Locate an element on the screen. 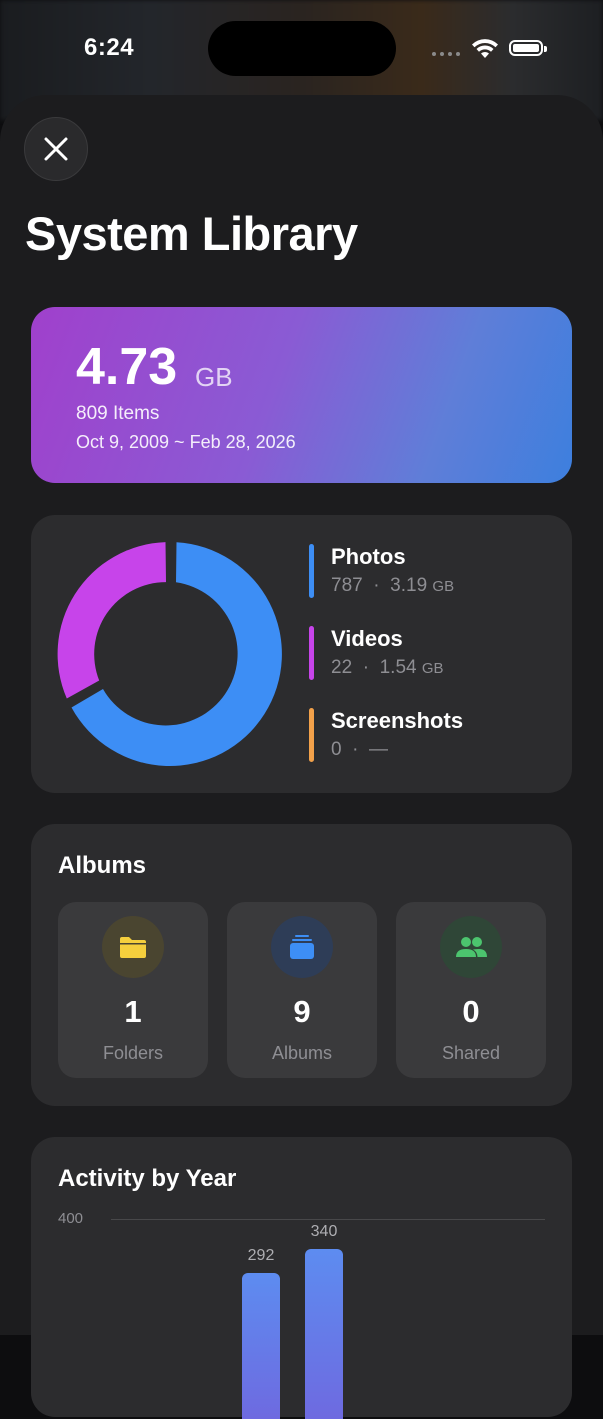 This screenshot has height=1419, width=603. legend-name: Photos is located at coordinates (368, 556).